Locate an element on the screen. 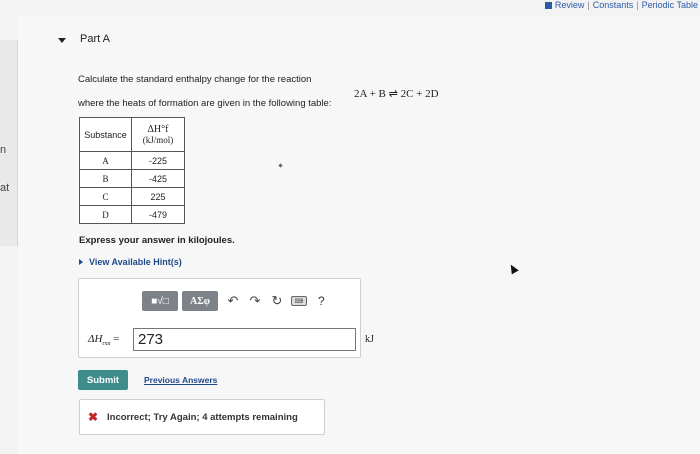  left-side-panel is located at coordinates (9, 143).